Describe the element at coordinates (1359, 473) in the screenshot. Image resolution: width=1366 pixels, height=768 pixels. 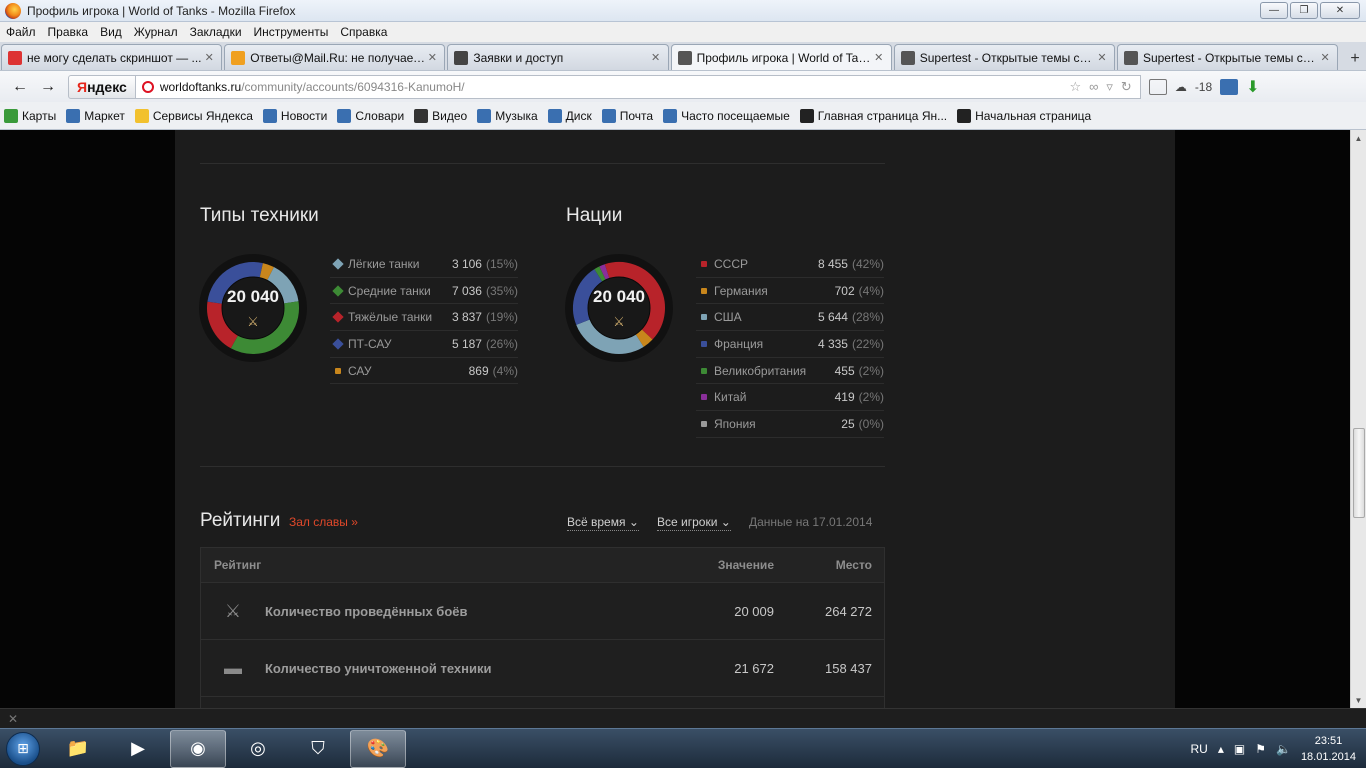
I see `scrollbar-thumb` at that location.